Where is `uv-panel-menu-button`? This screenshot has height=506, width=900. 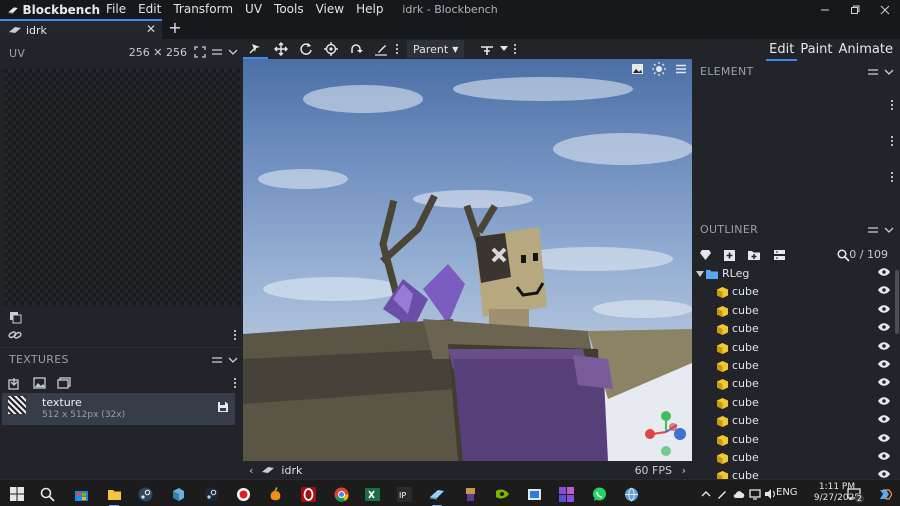
uv-panel-menu-button is located at coordinates (217, 52).